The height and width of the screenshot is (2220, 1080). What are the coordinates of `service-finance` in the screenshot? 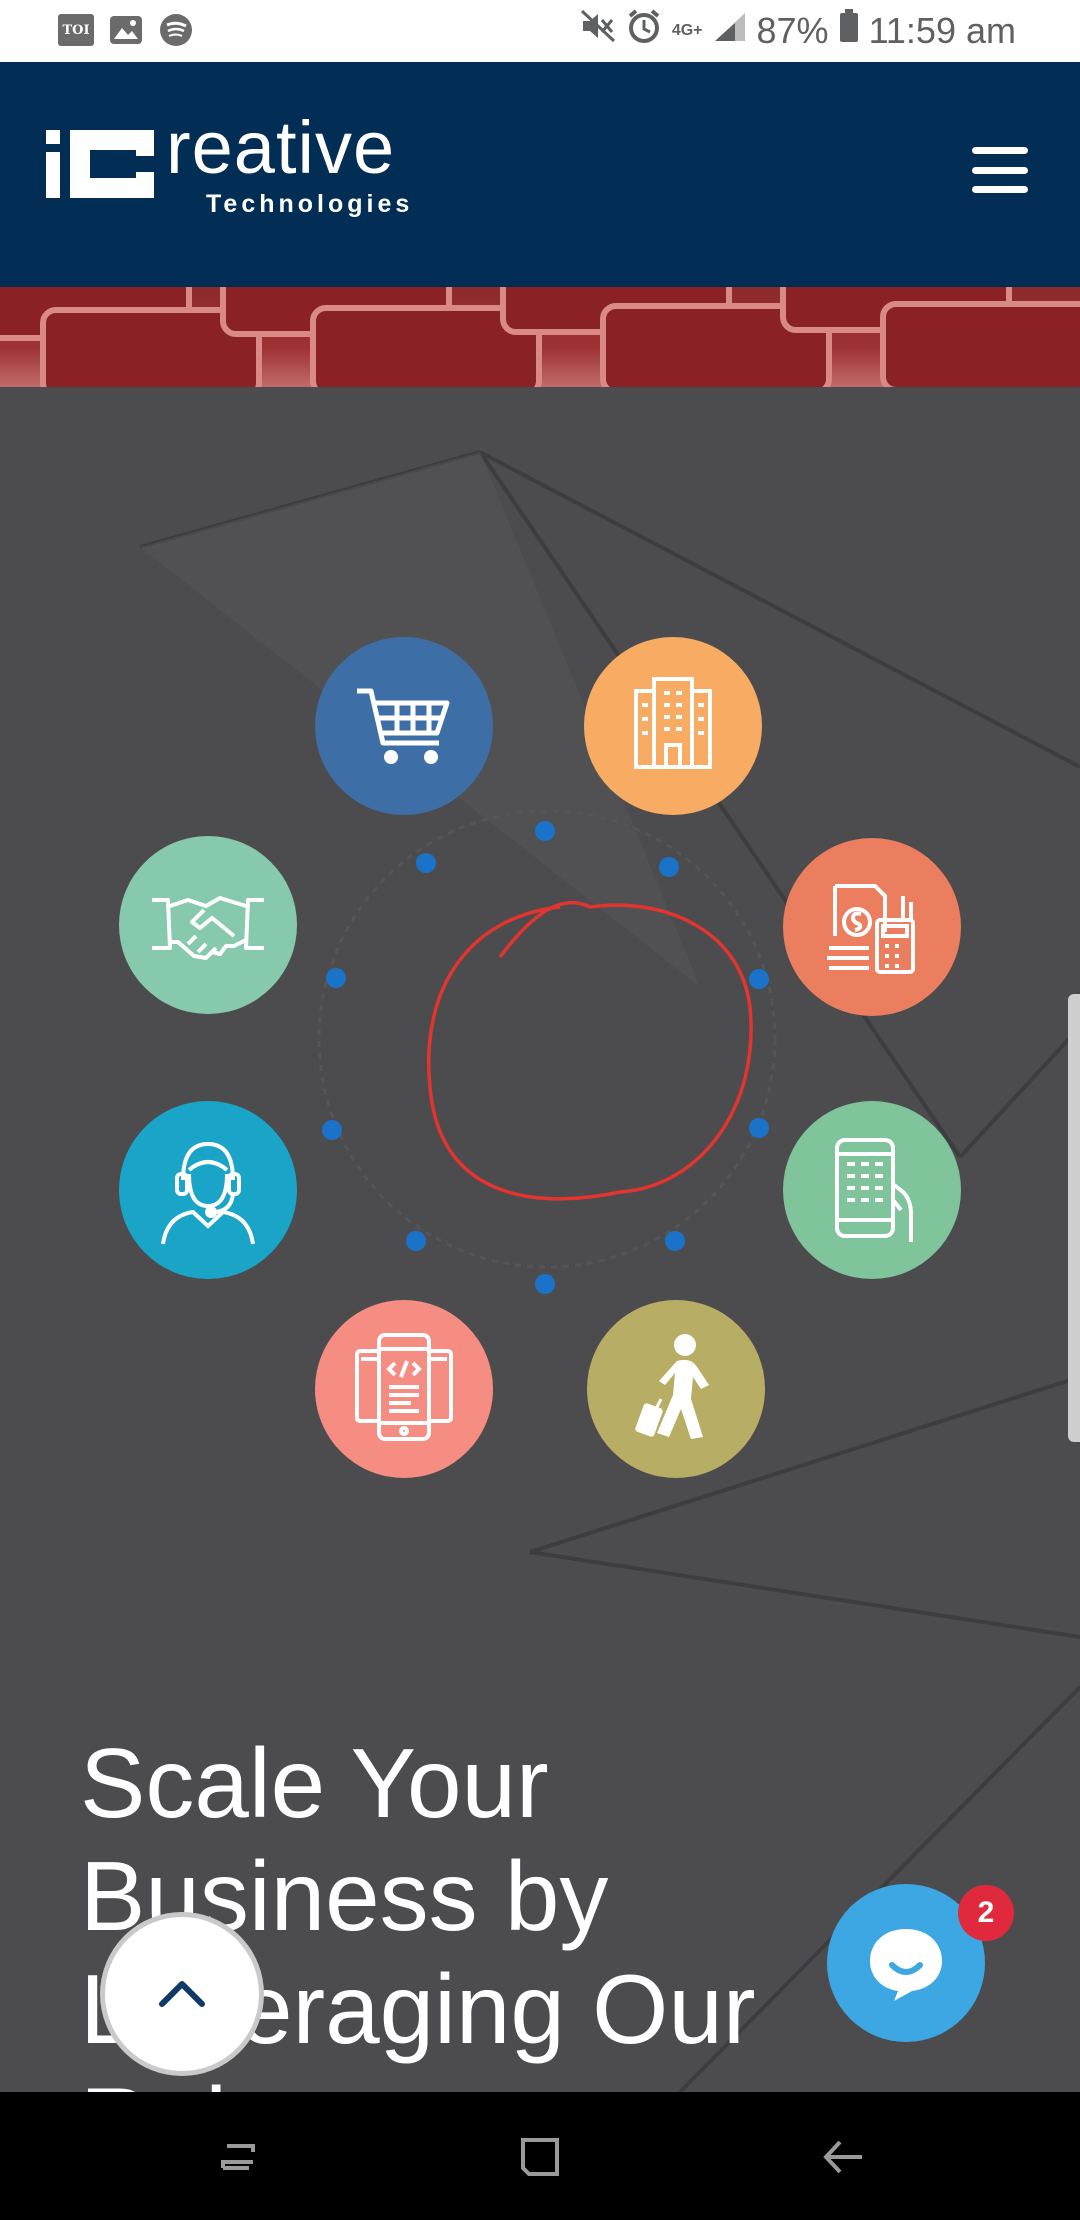 It's located at (872, 927).